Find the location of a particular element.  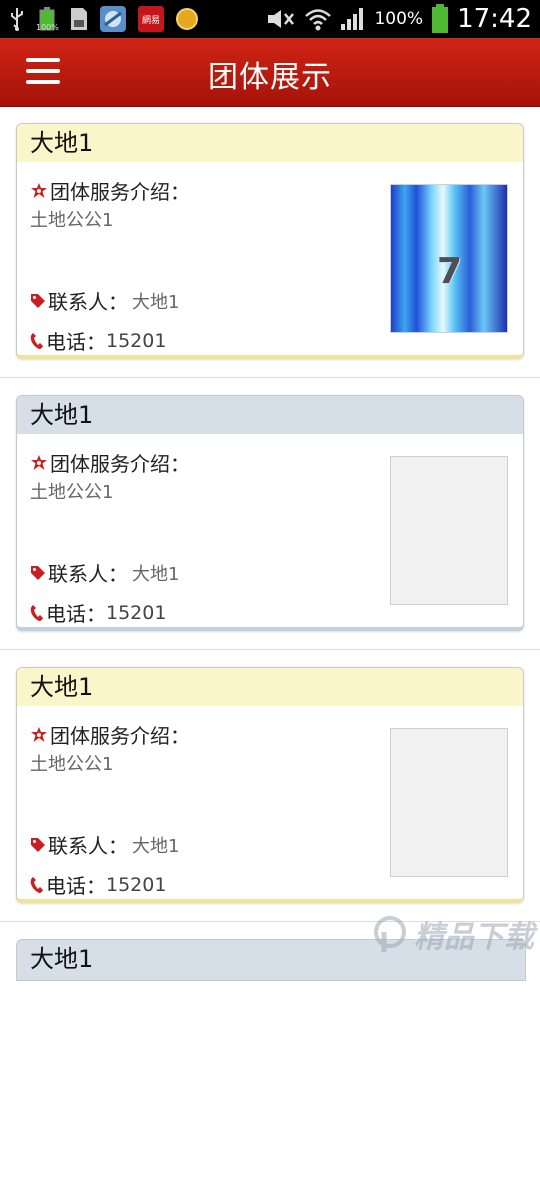

netease-label: 網易 is located at coordinates (151, 20).